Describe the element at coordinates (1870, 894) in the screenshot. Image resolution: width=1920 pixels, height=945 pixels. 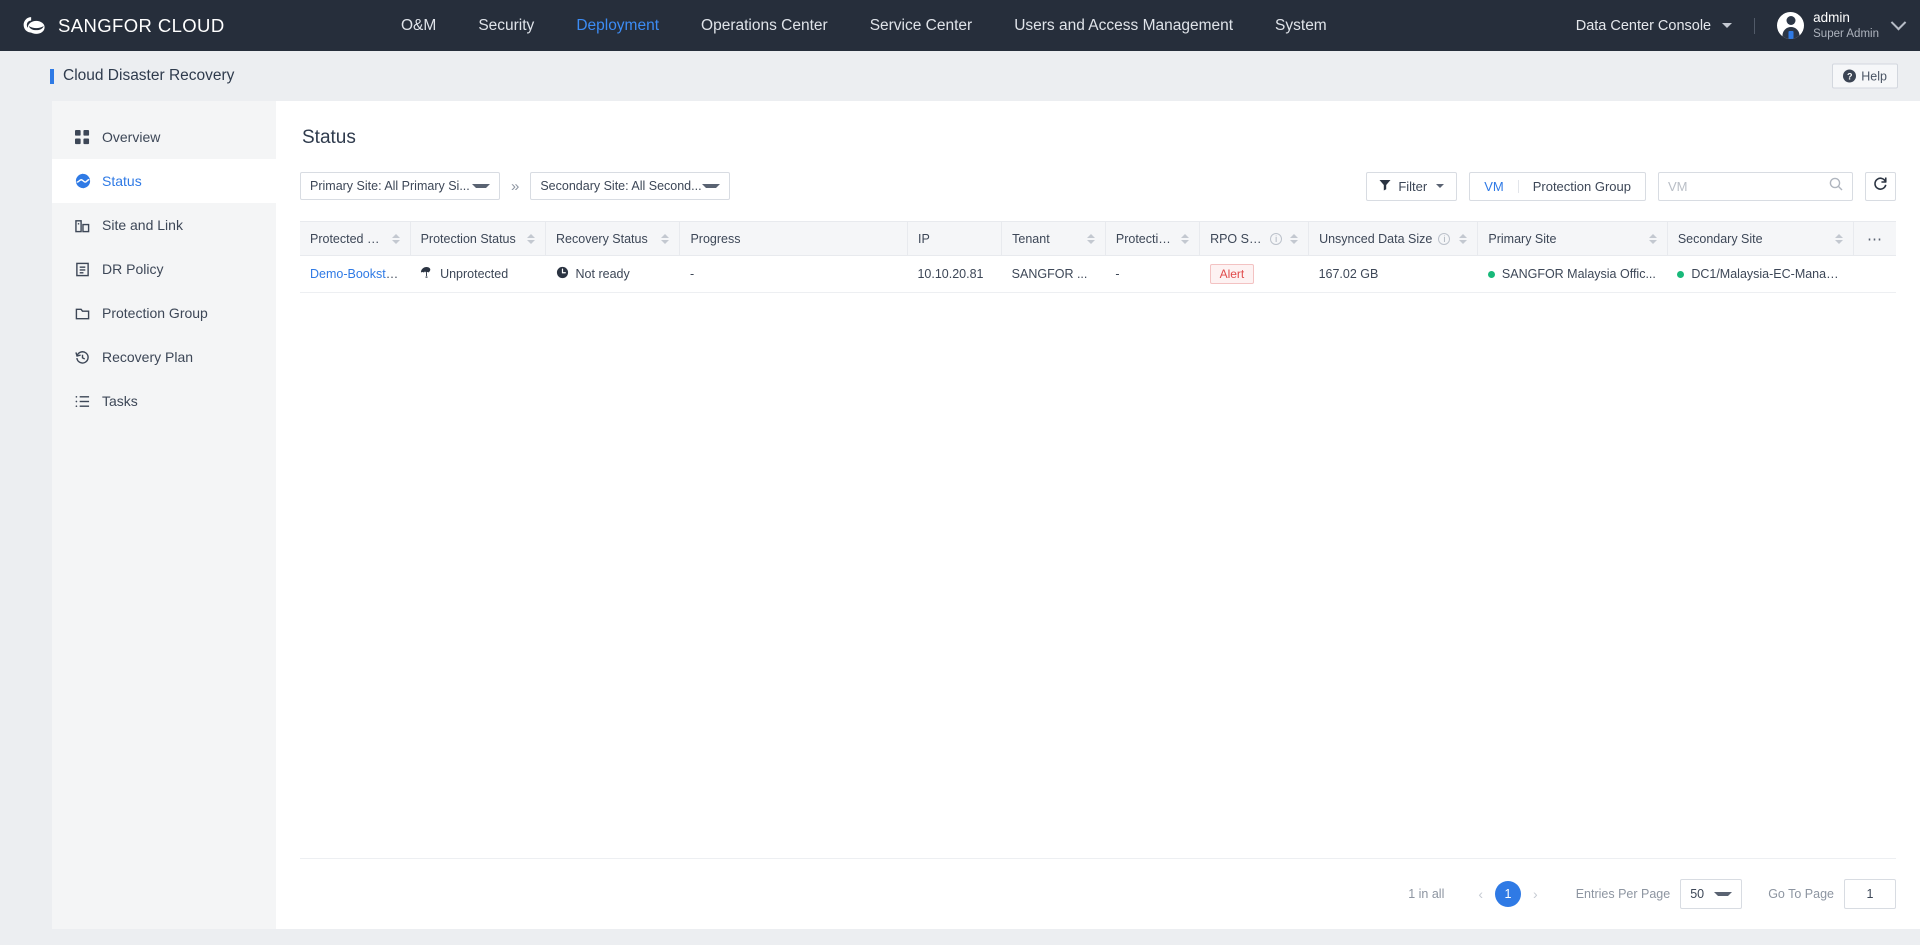
I see `go-to-page-input: 1` at that location.